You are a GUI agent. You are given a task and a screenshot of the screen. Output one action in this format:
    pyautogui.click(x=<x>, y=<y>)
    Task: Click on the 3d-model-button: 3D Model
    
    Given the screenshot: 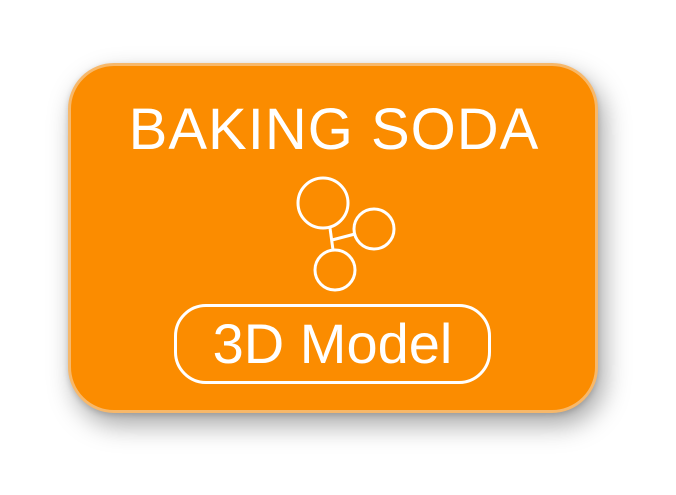 What is the action you would take?
    pyautogui.click(x=332, y=344)
    